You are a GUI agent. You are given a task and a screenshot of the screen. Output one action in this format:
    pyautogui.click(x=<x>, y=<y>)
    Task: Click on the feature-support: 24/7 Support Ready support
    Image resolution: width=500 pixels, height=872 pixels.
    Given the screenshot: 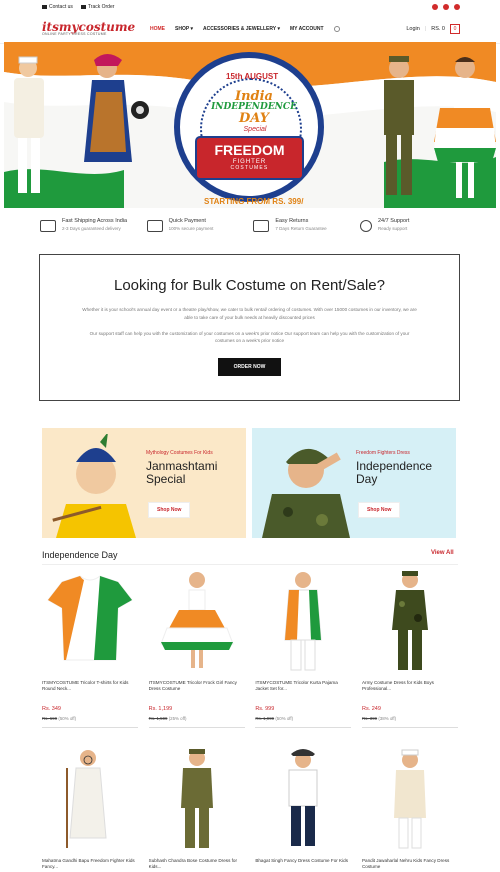 What is the action you would take?
    pyautogui.click(x=409, y=225)
    